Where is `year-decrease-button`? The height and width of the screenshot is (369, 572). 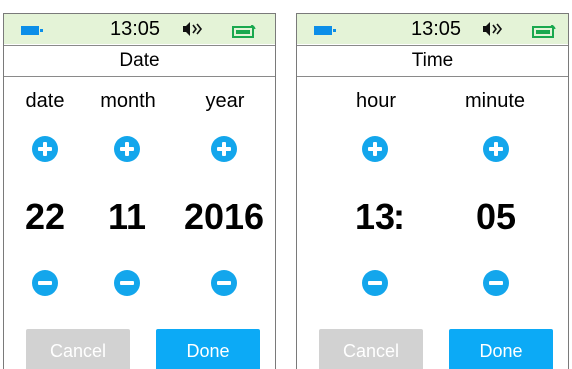
year-decrease-button is located at coordinates (224, 283).